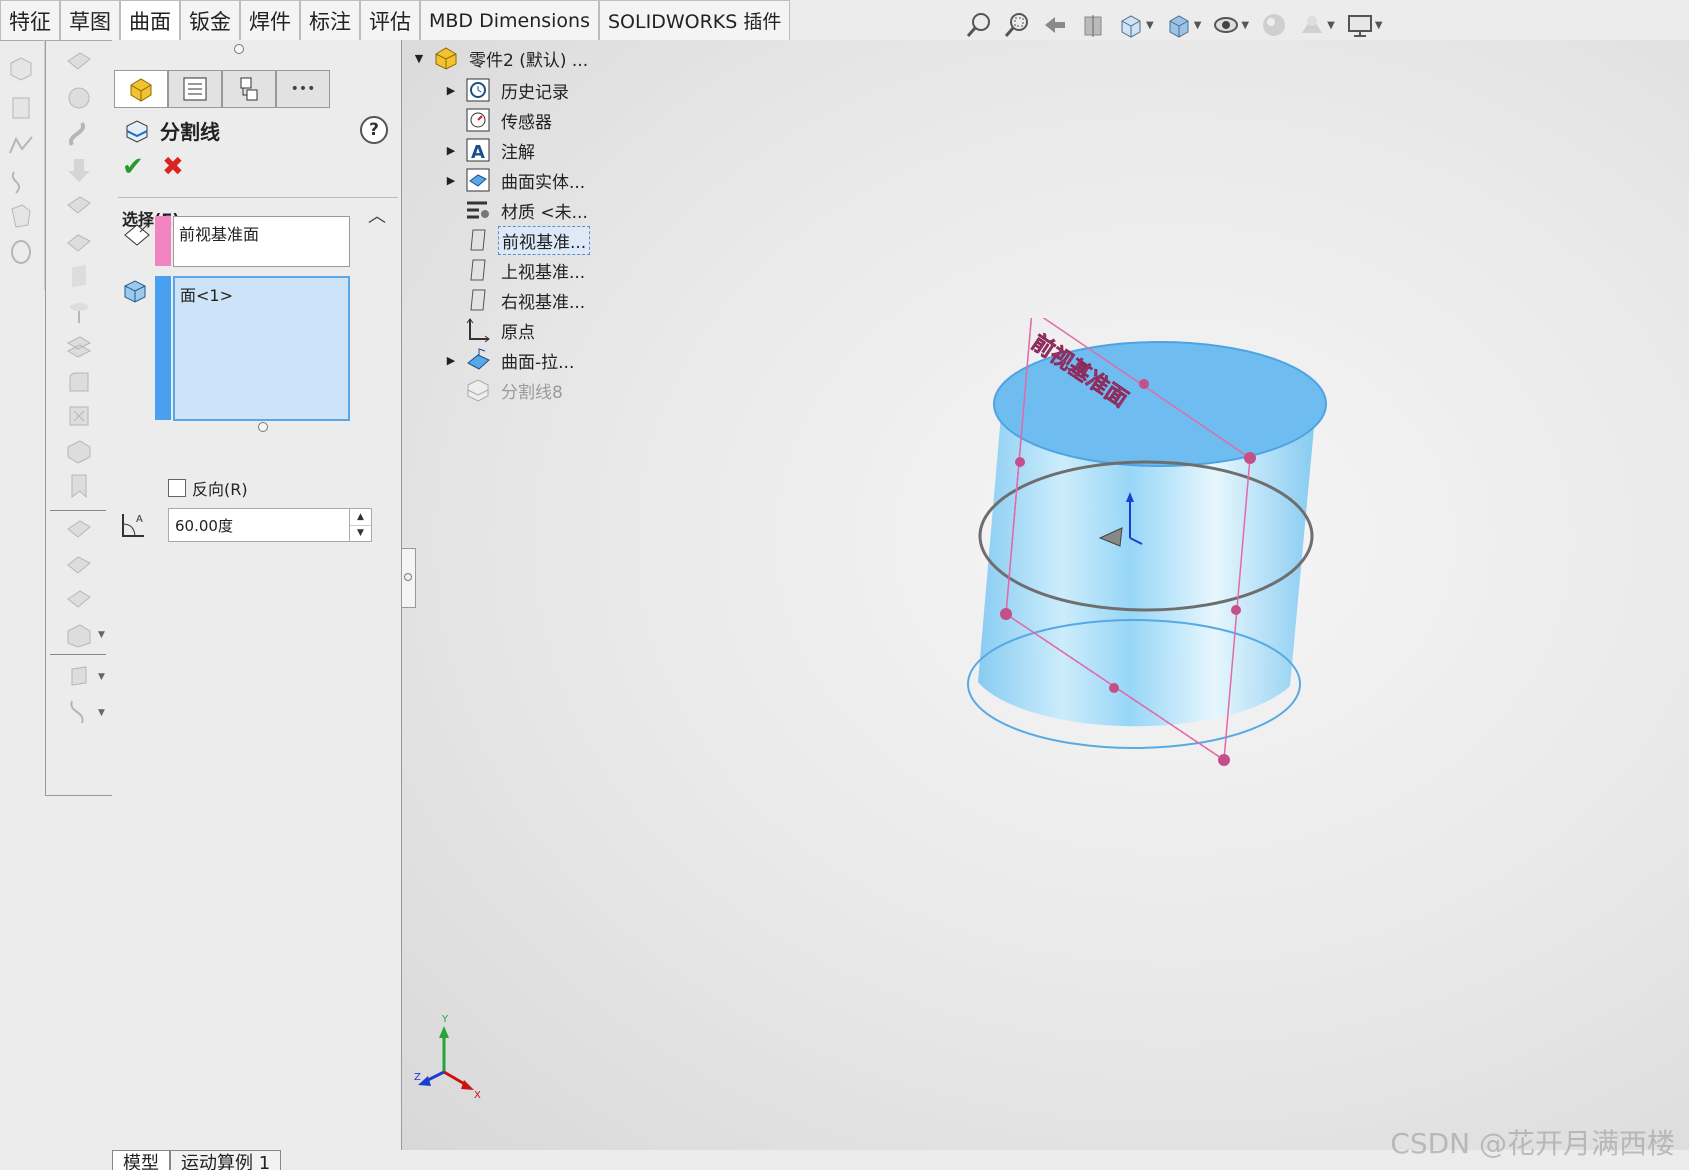  Describe the element at coordinates (79, 564) in the screenshot. I see `mid-surface-icon` at that location.